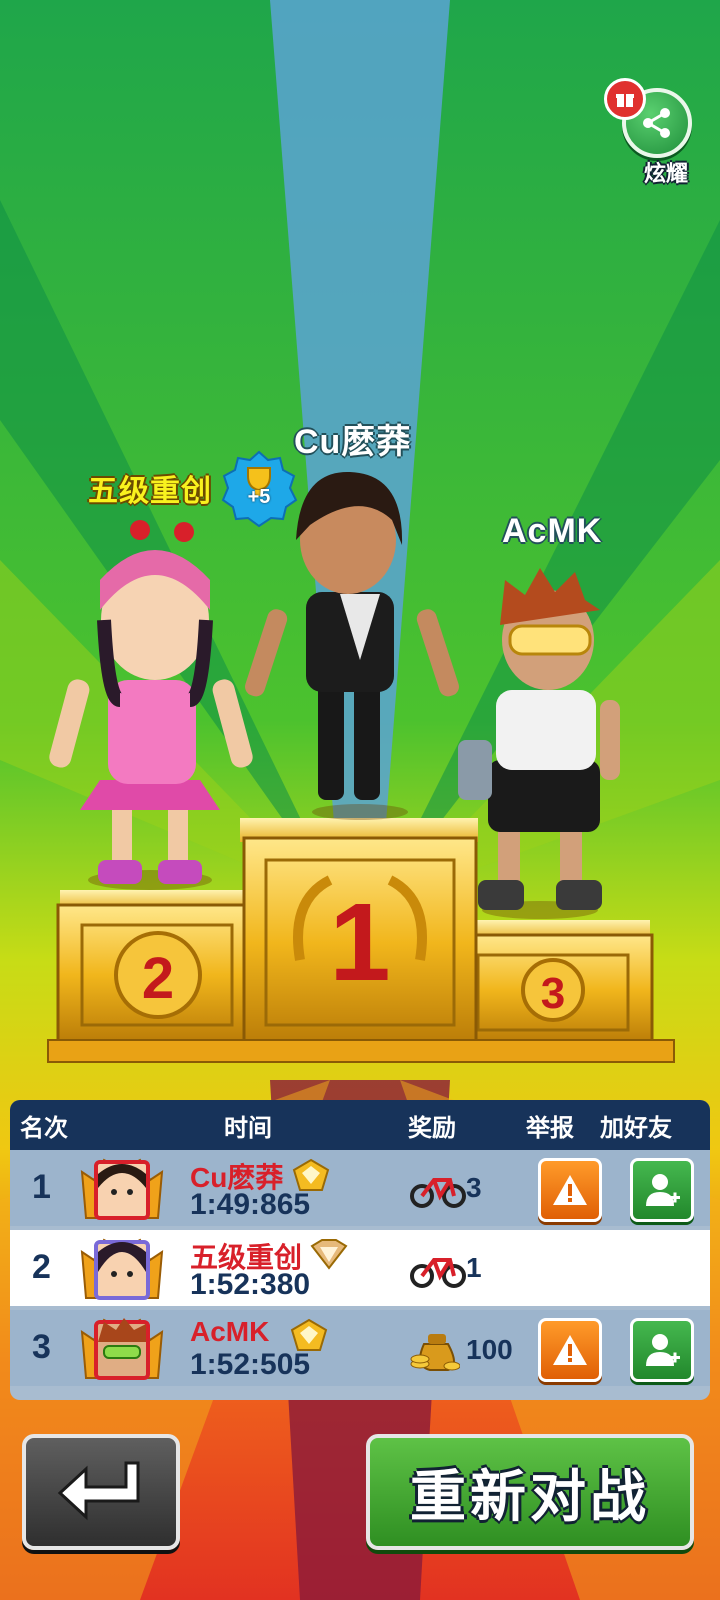 The height and width of the screenshot is (1600, 720). What do you see at coordinates (98, 1491) in the screenshot?
I see `return-arrow-icon` at bounding box center [98, 1491].